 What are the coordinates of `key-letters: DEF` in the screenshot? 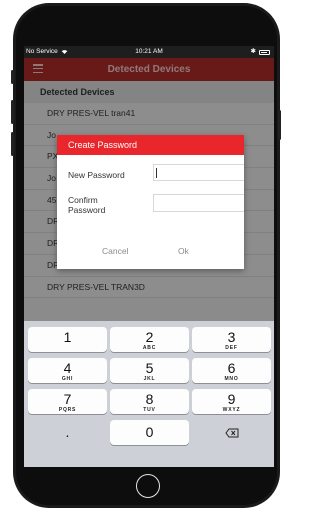 It's located at (231, 348).